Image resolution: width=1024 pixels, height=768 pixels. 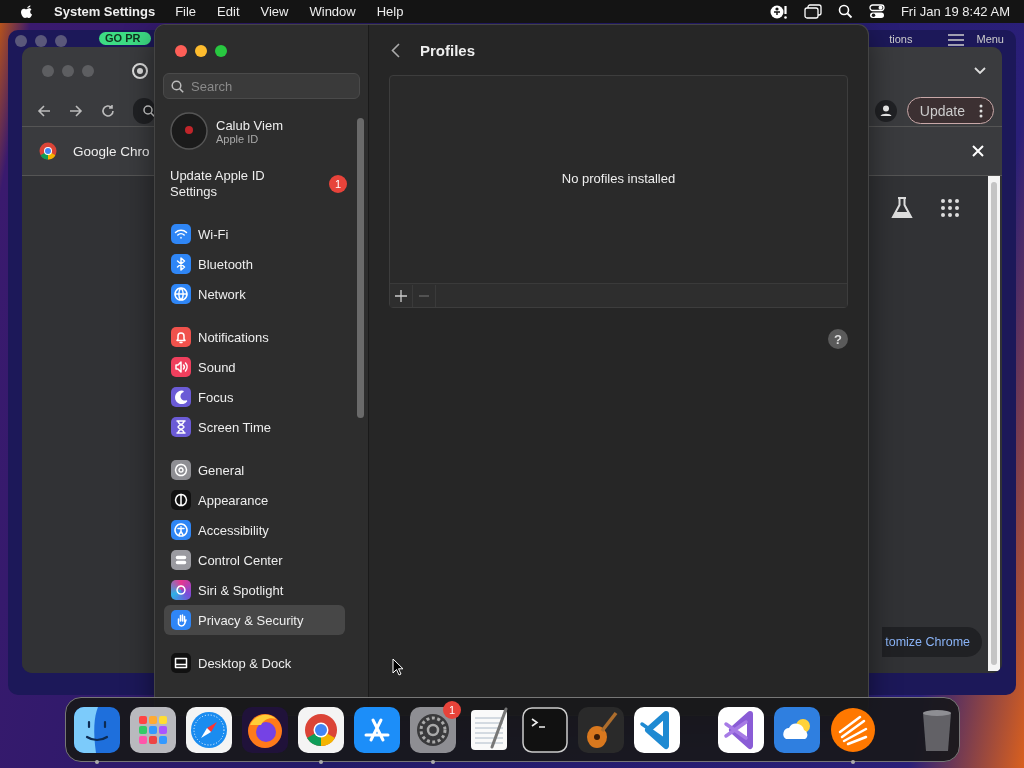 I want to click on terminal-icon, so click(x=545, y=729).